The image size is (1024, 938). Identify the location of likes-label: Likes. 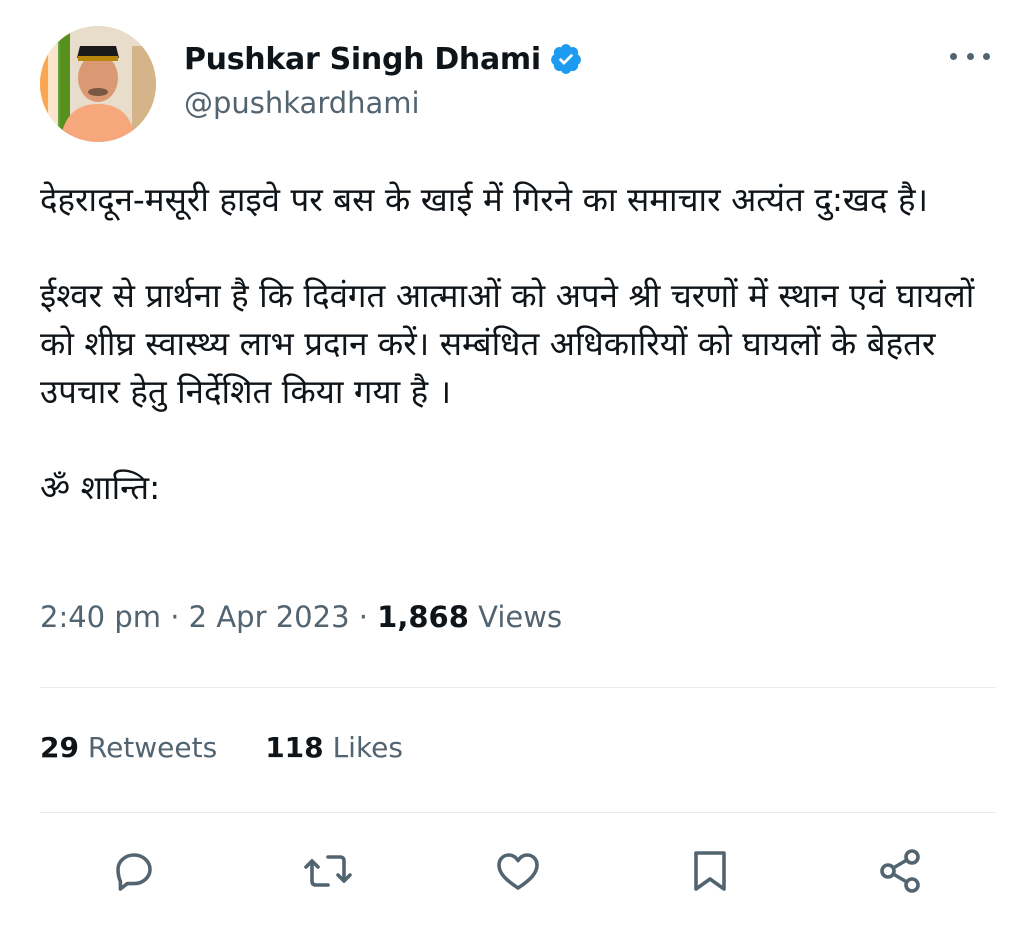
(367, 747).